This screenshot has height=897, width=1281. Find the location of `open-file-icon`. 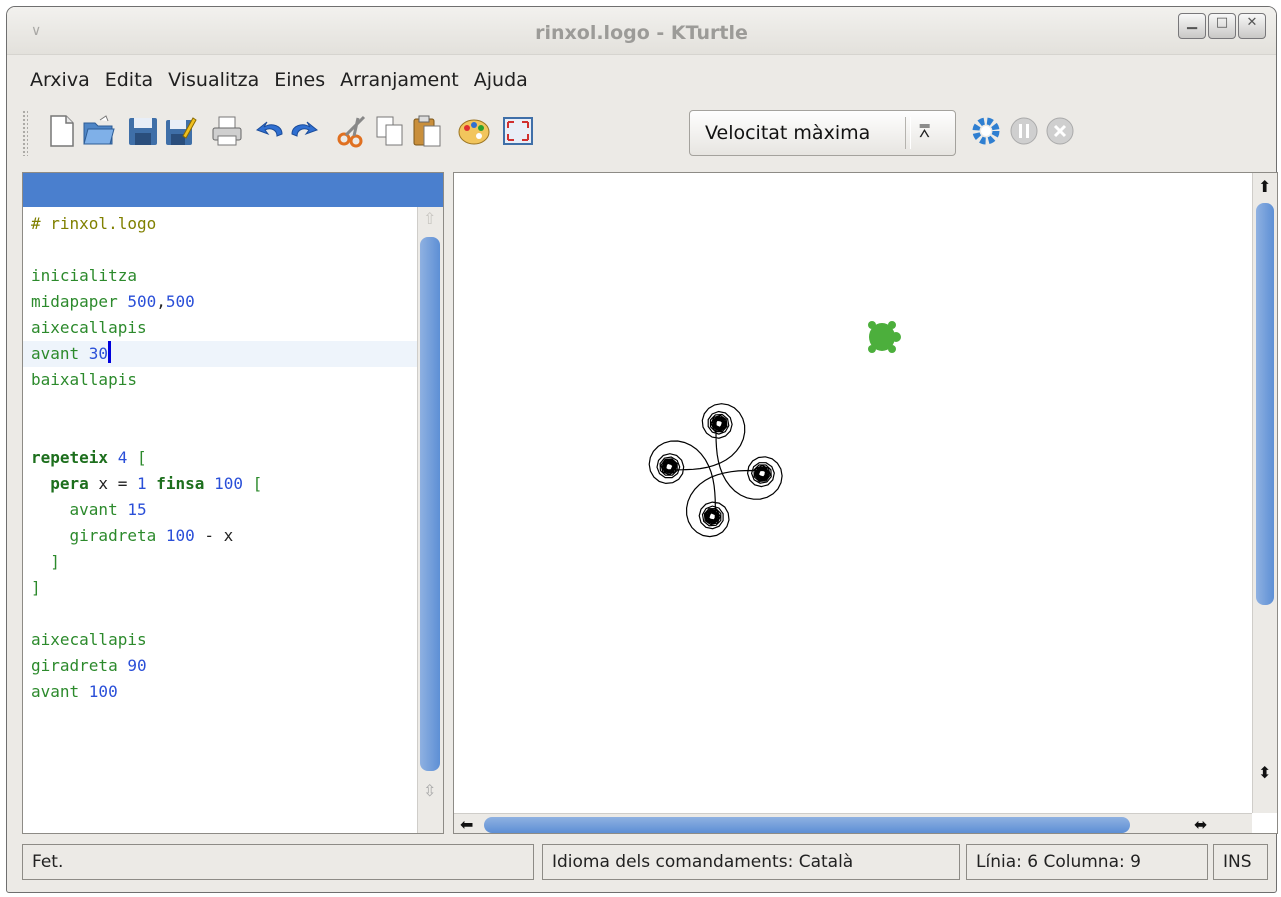

open-file-icon is located at coordinates (99, 131).